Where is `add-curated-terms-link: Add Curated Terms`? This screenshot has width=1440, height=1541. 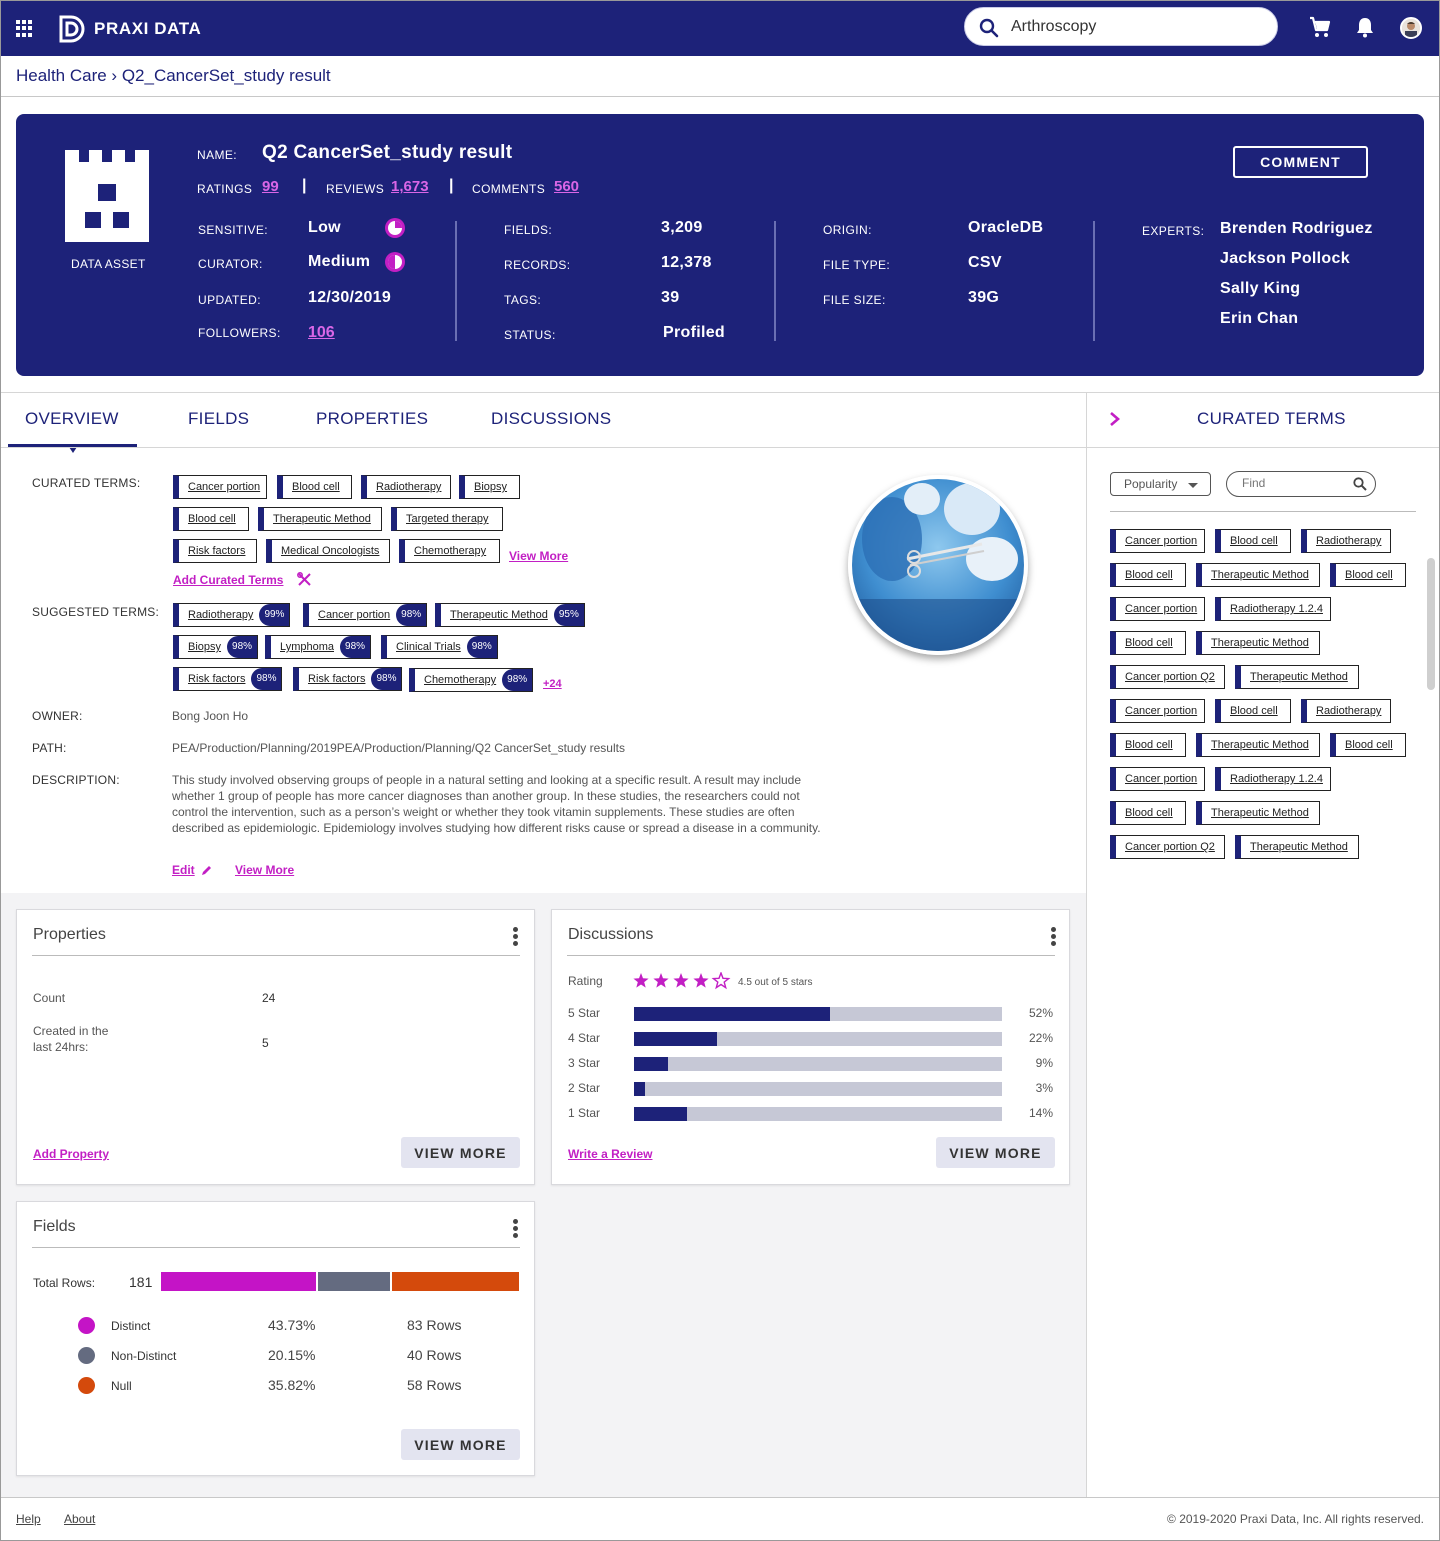 add-curated-terms-link: Add Curated Terms is located at coordinates (228, 580).